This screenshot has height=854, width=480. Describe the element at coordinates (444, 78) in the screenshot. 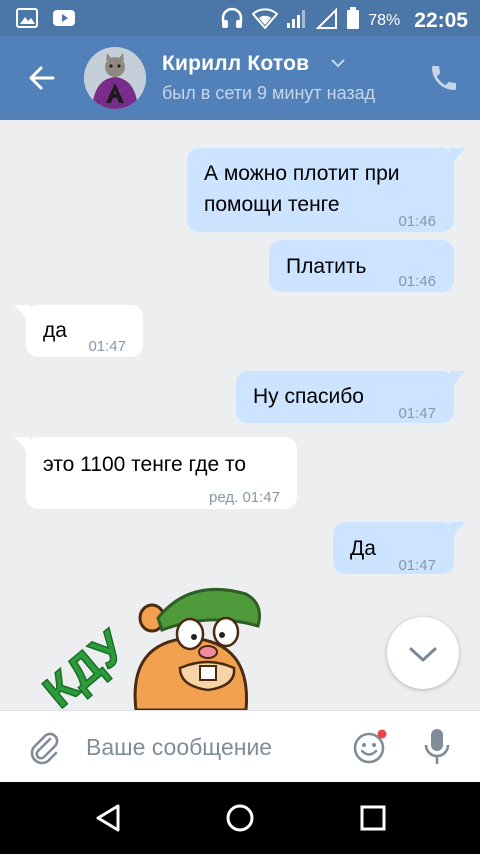

I see `phone-icon` at that location.